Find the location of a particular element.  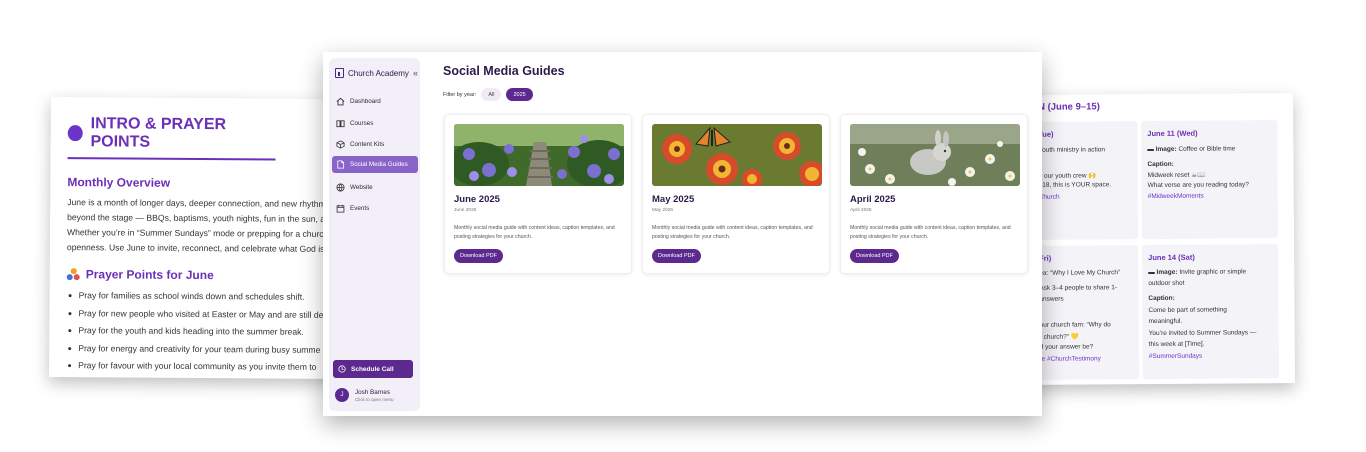

sidebar-item-events: Events is located at coordinates (375, 208).